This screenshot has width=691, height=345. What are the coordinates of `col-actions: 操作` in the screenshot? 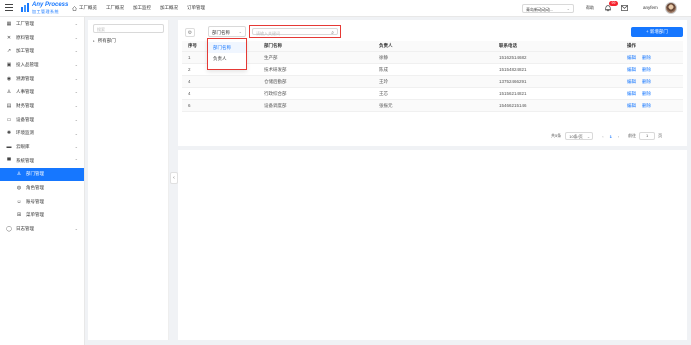 It's located at (631, 45).